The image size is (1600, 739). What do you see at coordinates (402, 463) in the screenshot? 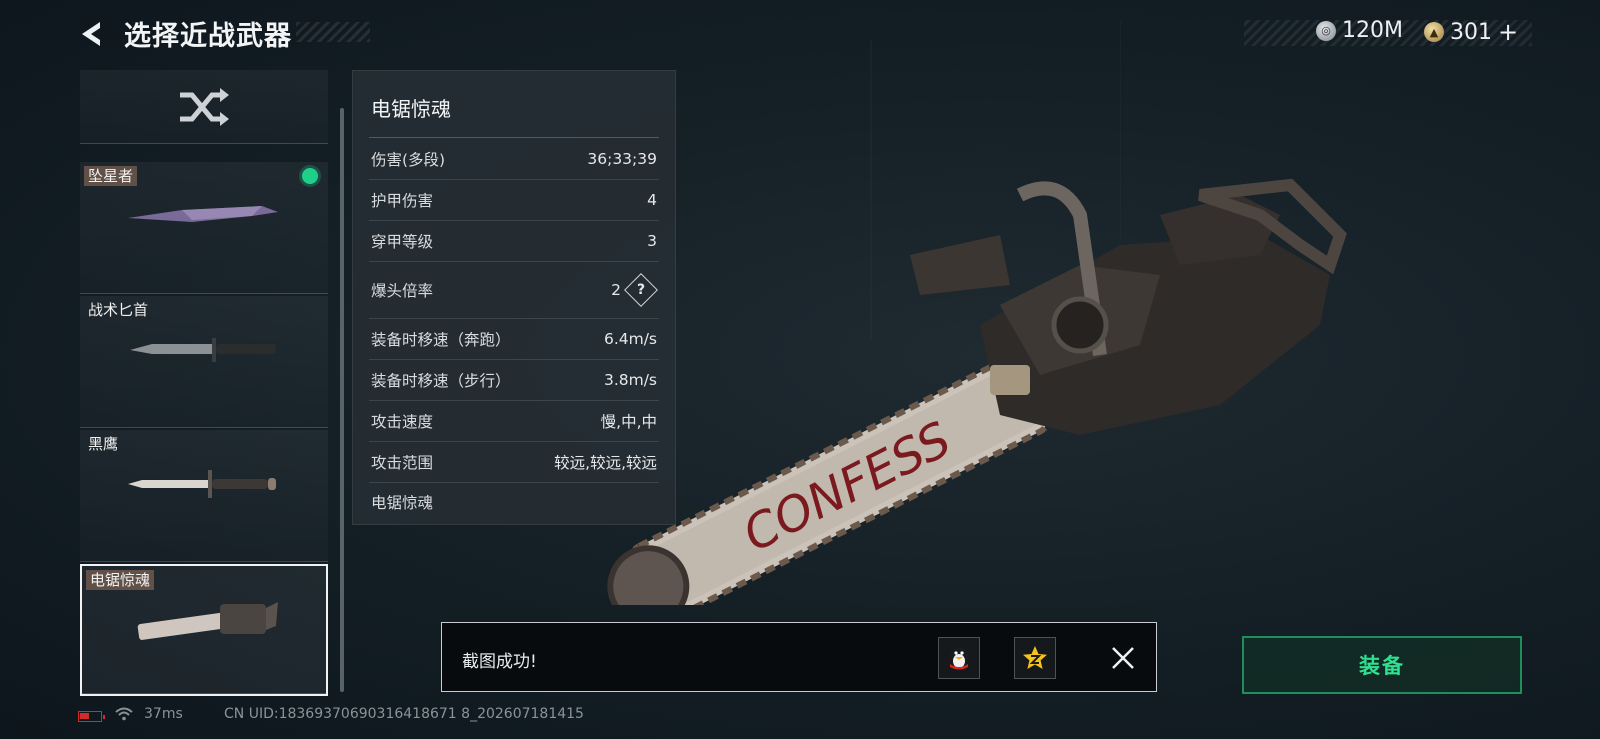
I see `stat-label: 攻击范围` at bounding box center [402, 463].